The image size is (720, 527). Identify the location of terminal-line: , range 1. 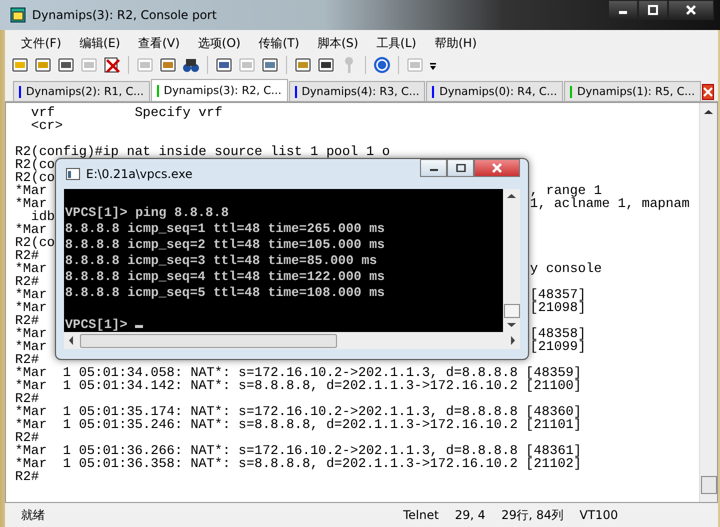
(566, 190).